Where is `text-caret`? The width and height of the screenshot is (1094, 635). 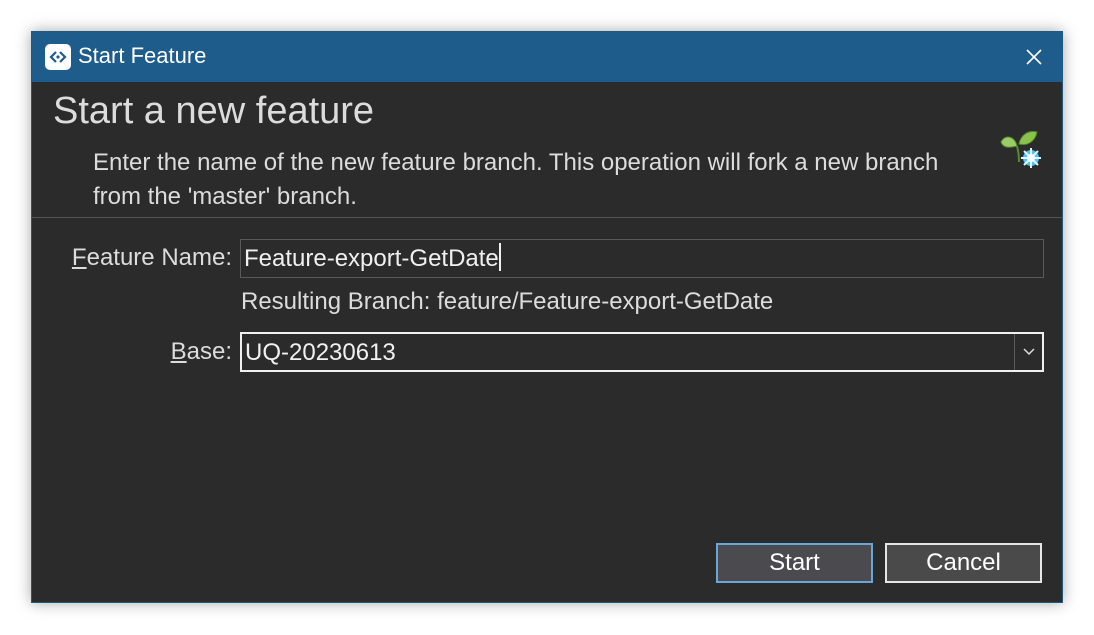 text-caret is located at coordinates (499, 257).